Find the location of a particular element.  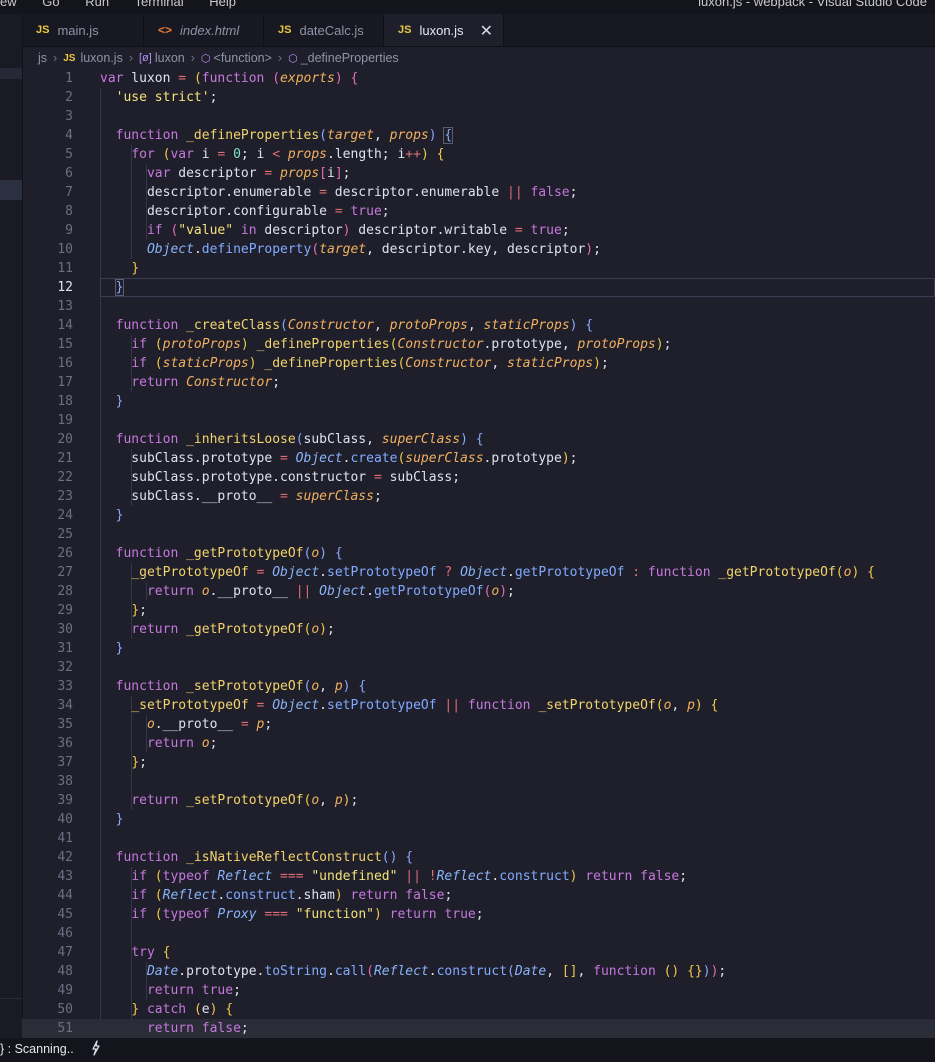

code-line-current: 12 } is located at coordinates (478, 287).